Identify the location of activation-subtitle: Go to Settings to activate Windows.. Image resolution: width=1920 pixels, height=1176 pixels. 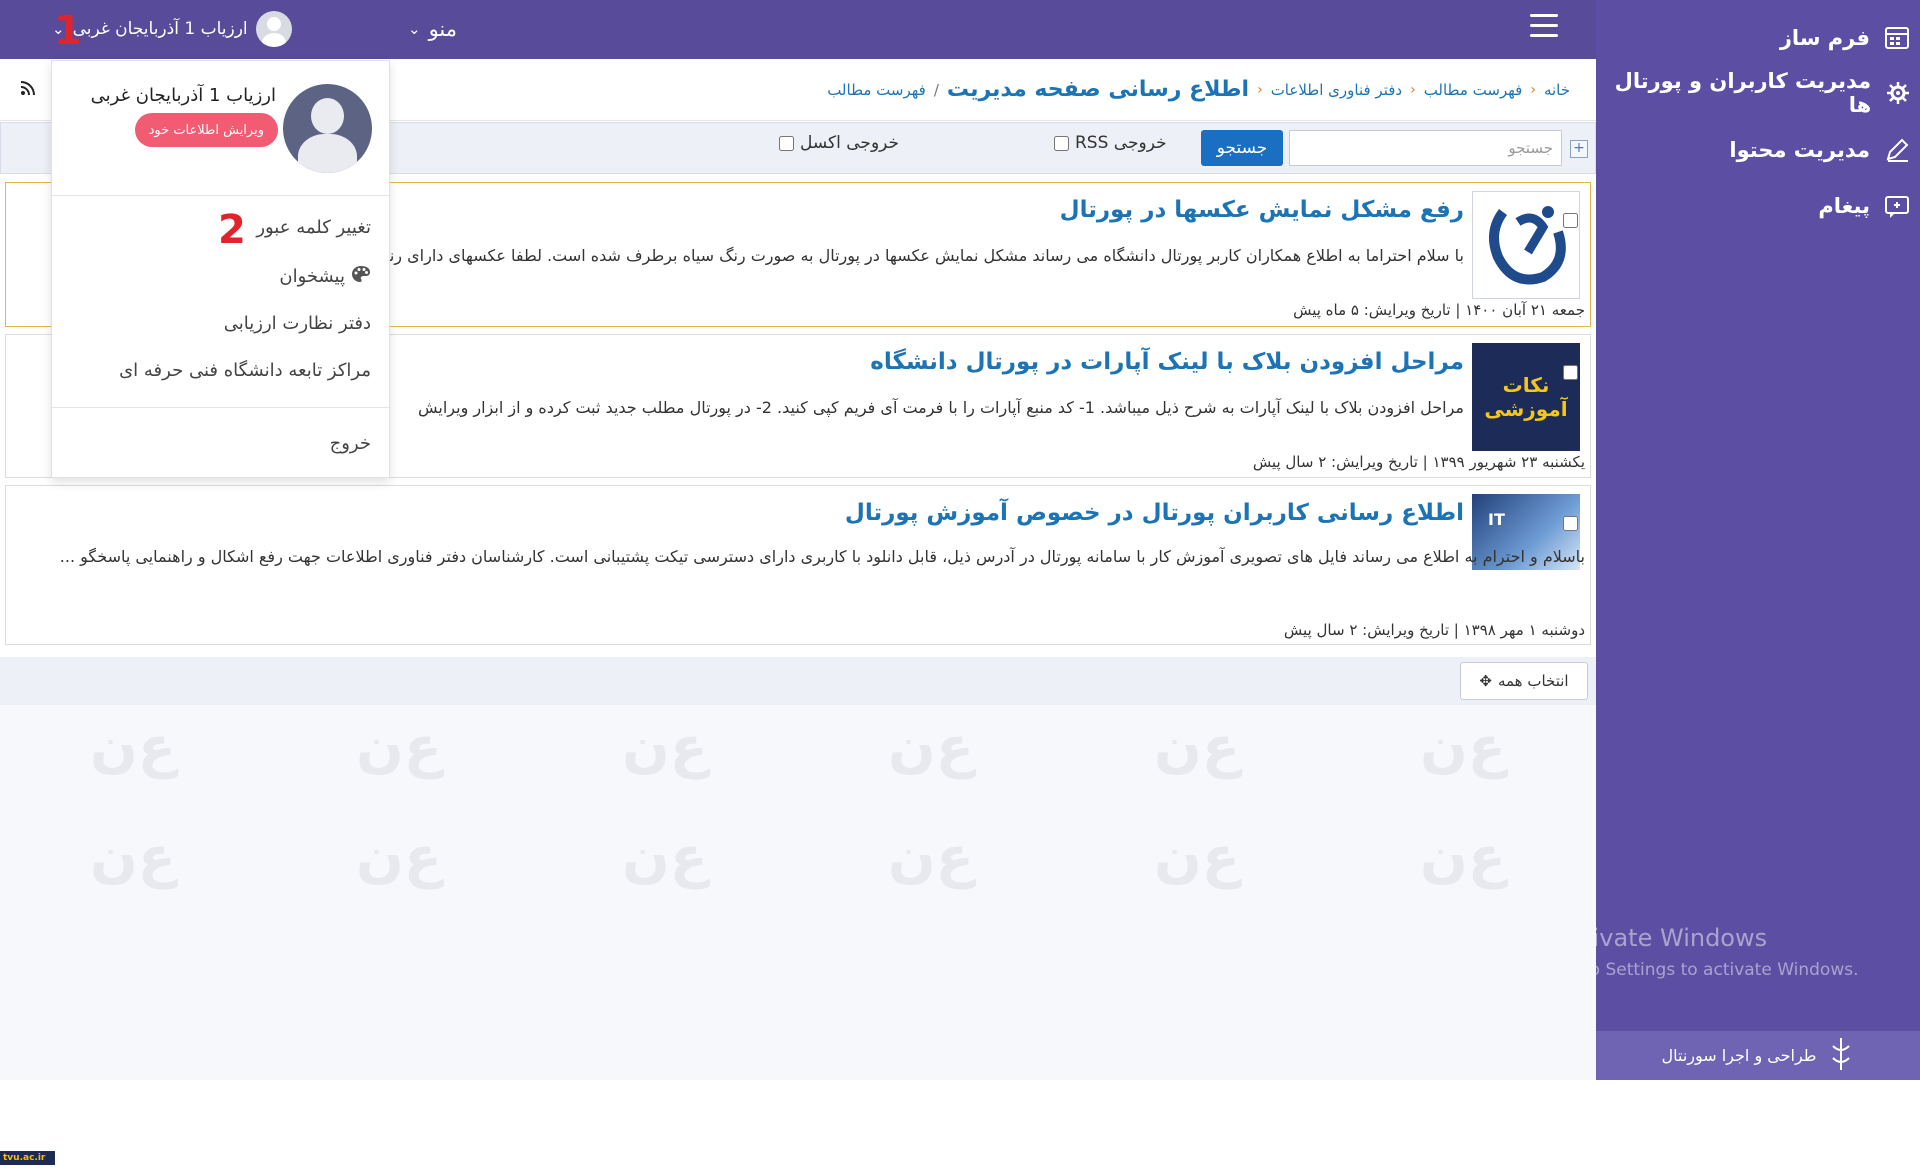
(1706, 970).